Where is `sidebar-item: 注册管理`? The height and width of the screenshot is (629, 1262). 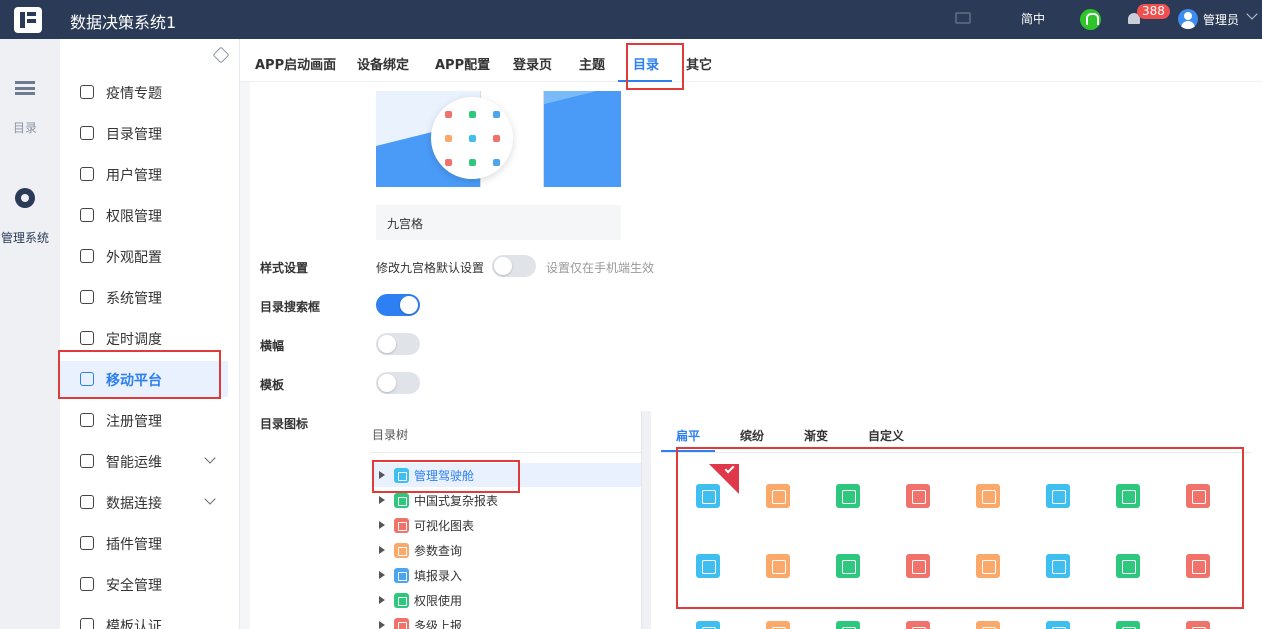 sidebar-item: 注册管理 is located at coordinates (145, 420).